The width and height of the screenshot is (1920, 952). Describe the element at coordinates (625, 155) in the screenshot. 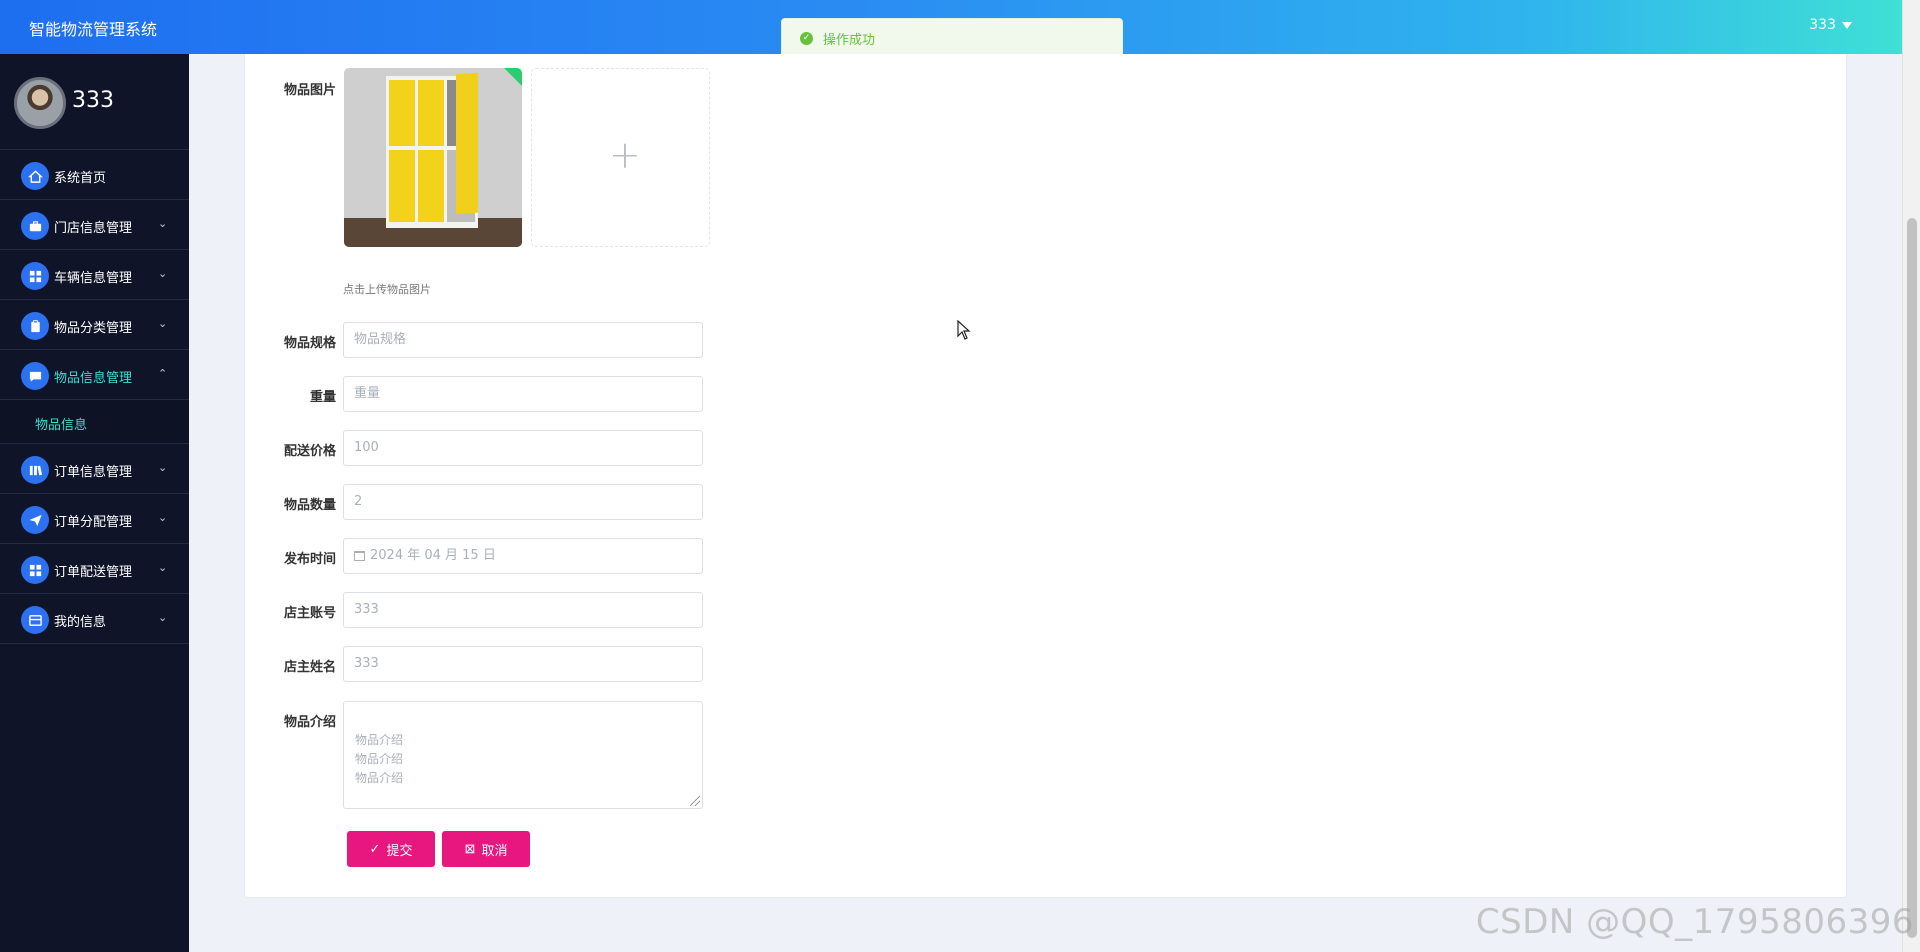

I see `plus-icon: +` at that location.